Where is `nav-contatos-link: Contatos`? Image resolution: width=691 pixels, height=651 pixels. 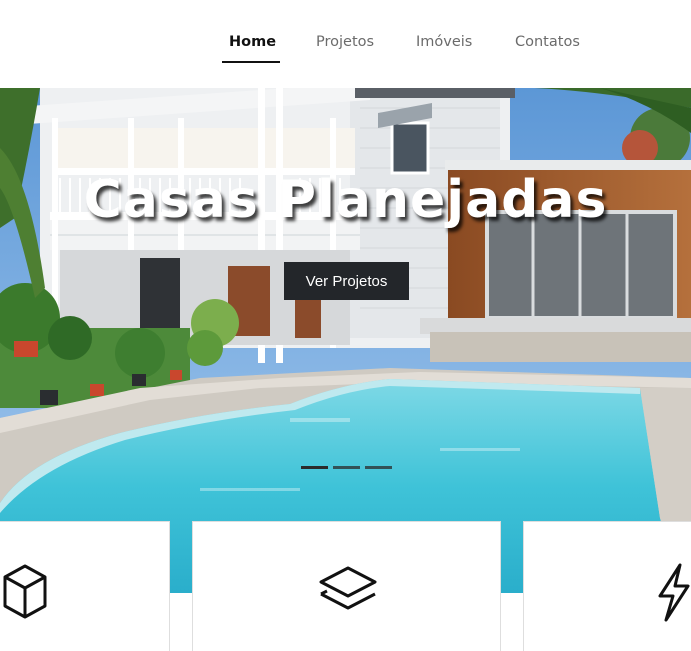 nav-contatos-link: Contatos is located at coordinates (547, 42).